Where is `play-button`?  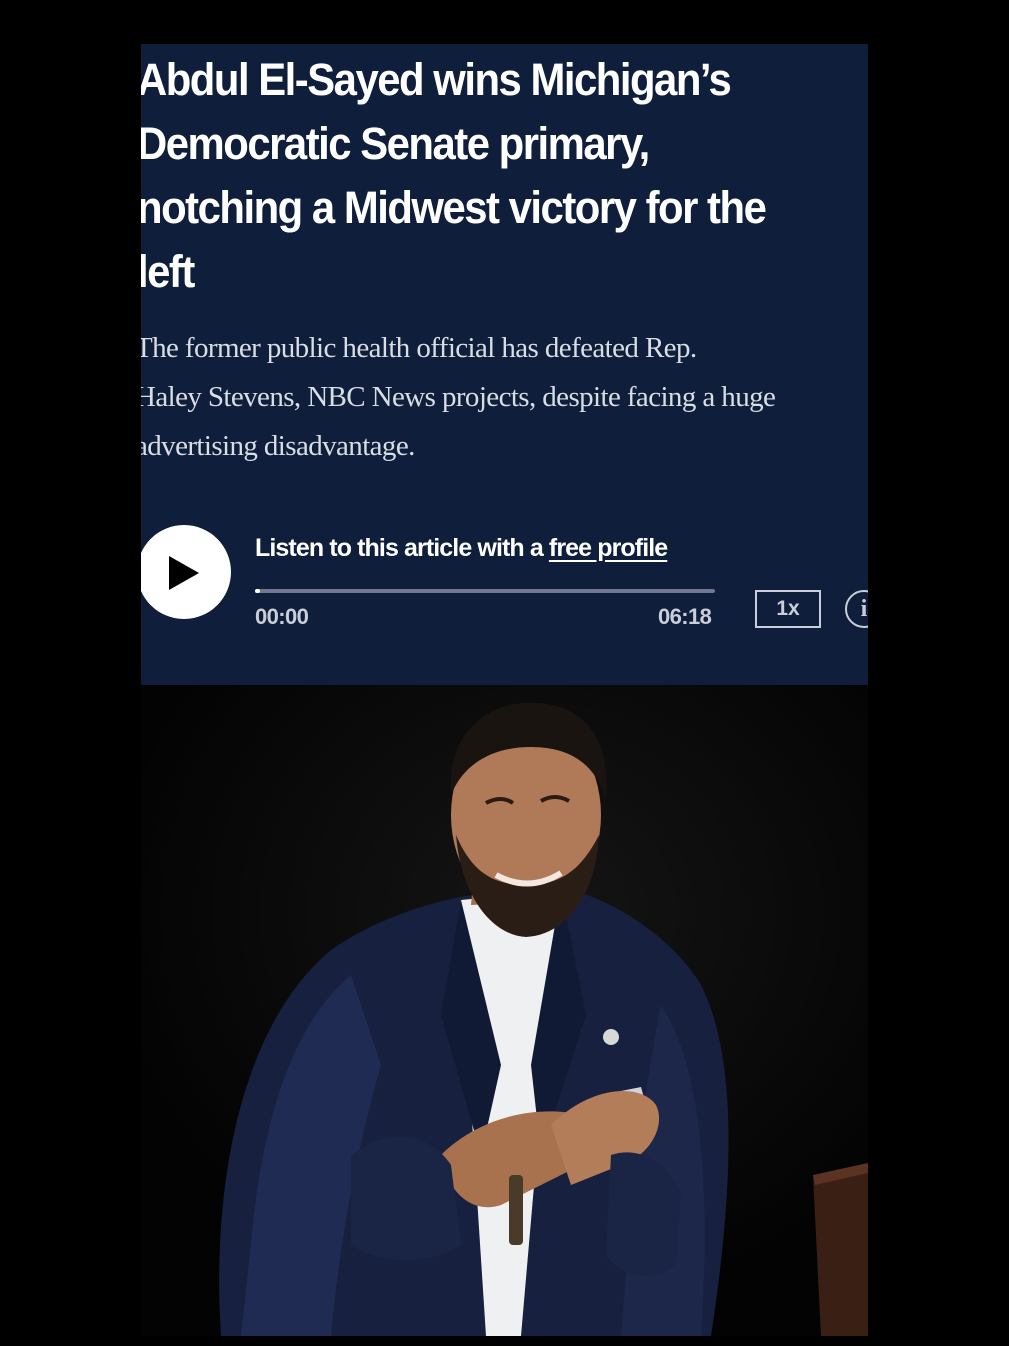 play-button is located at coordinates (186, 572).